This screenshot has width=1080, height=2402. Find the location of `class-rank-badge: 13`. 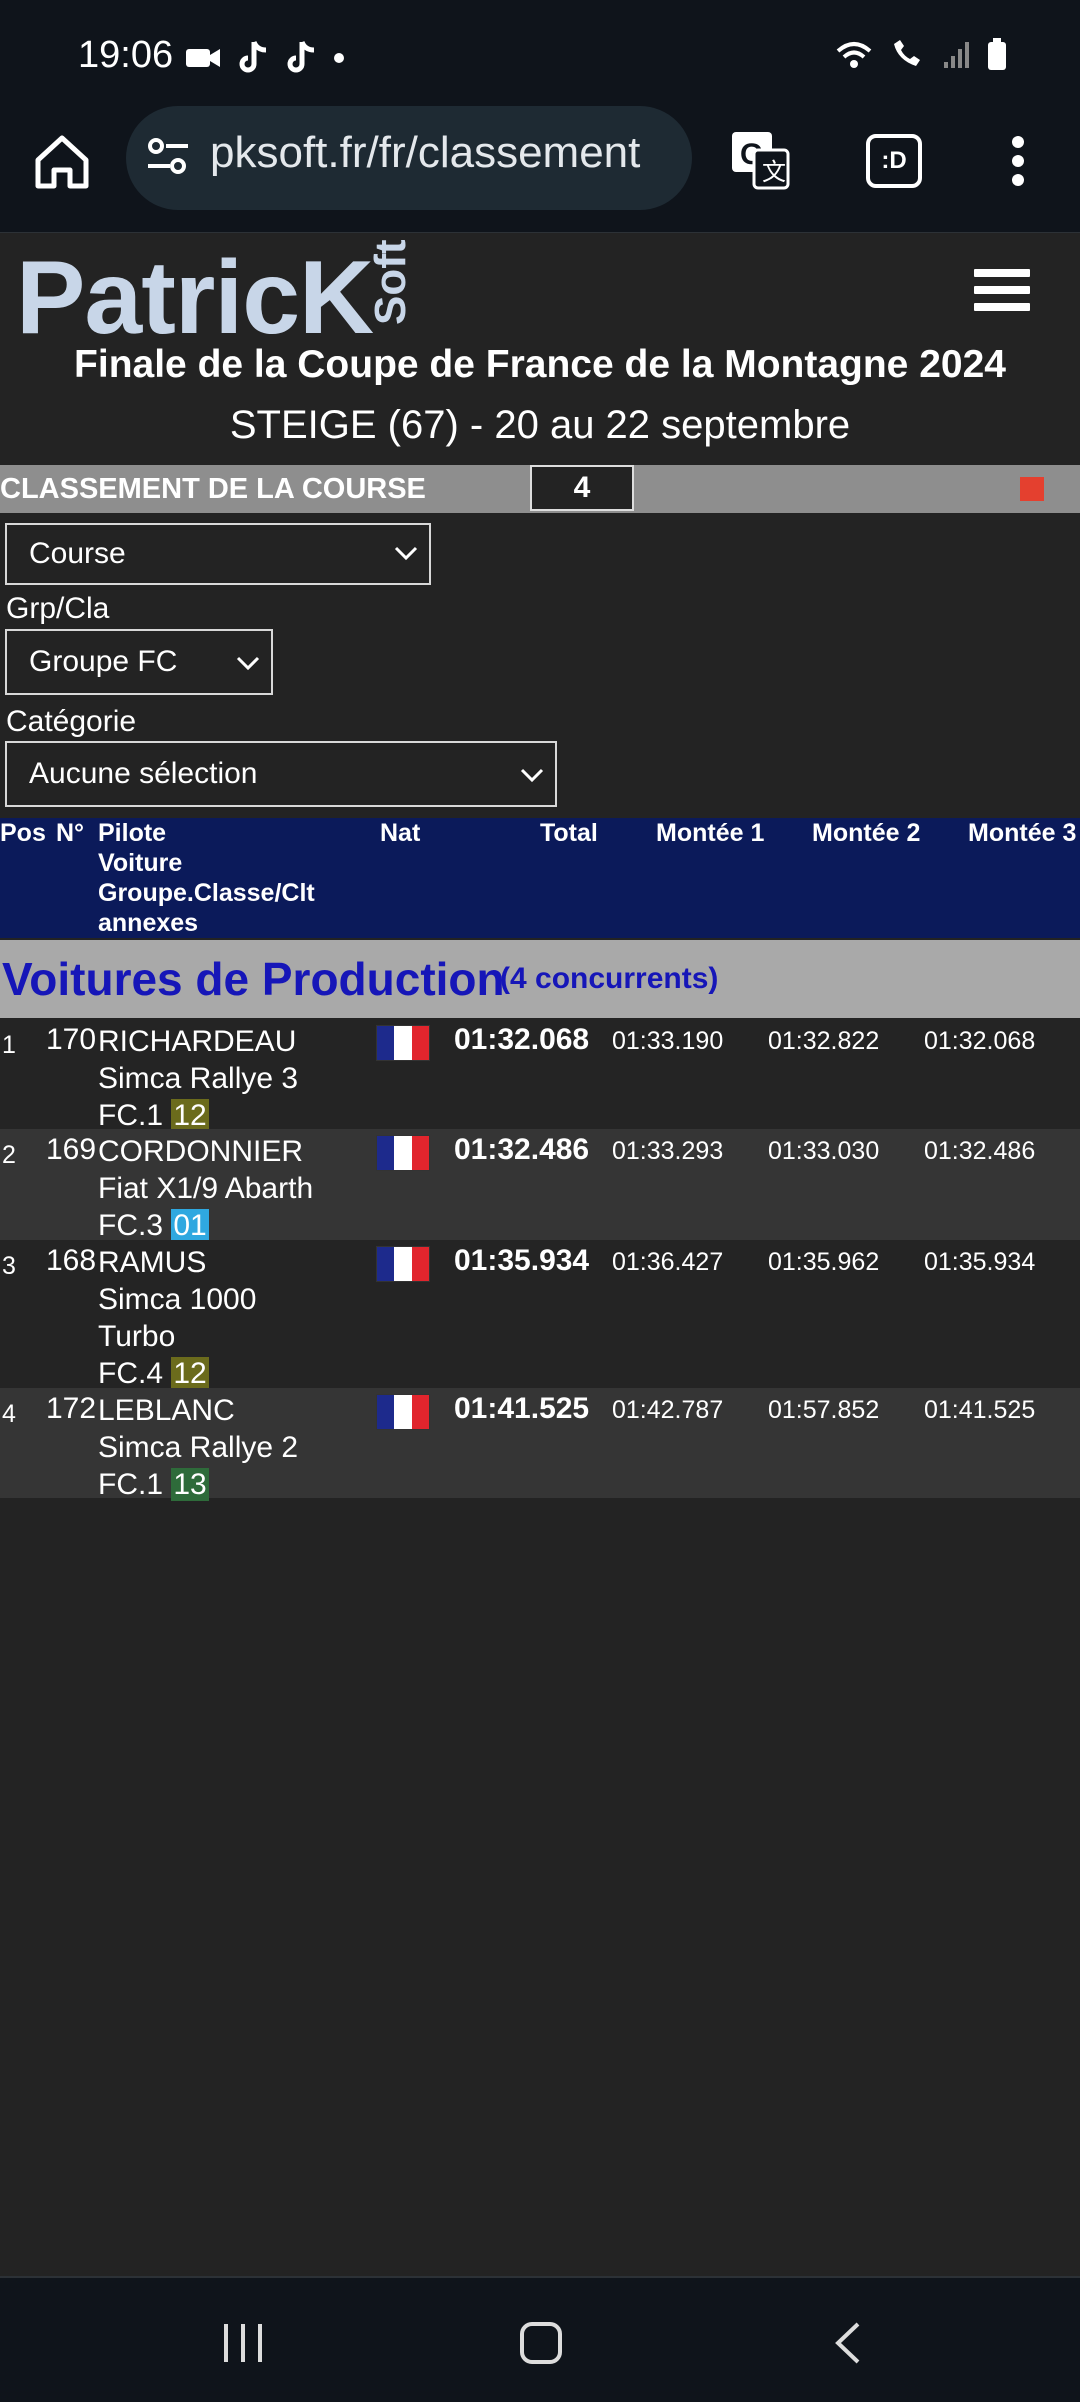

class-rank-badge: 13 is located at coordinates (190, 1484).